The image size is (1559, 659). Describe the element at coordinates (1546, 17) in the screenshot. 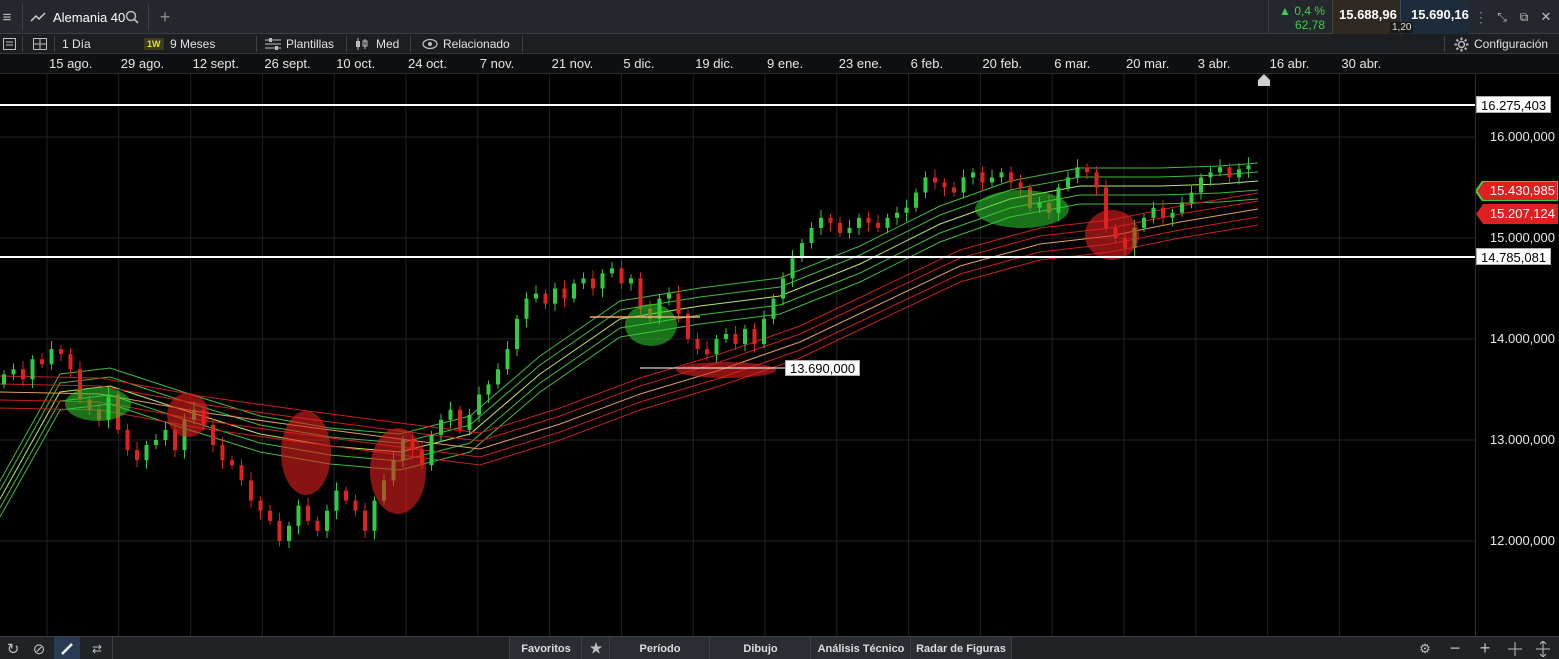

I see `close-icon: ✕` at that location.